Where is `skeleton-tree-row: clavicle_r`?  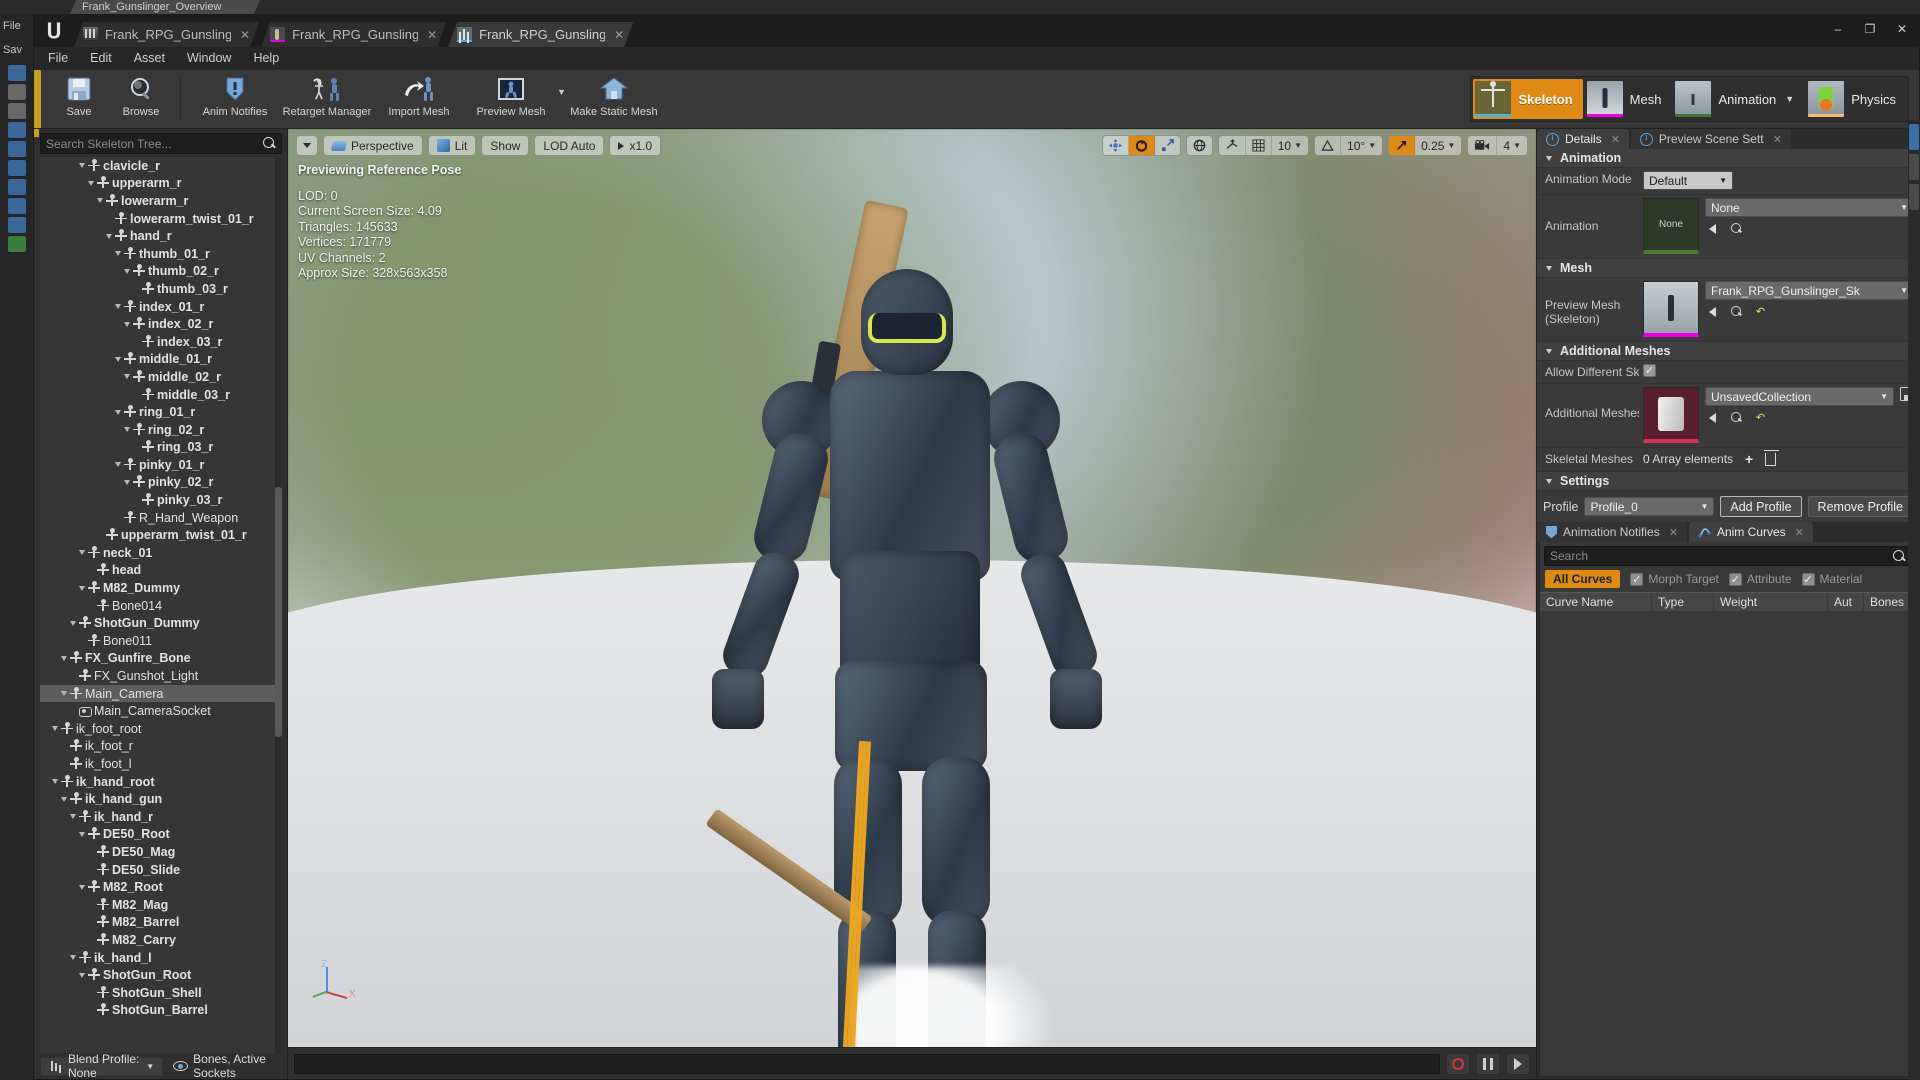 skeleton-tree-row: clavicle_r is located at coordinates (161, 166).